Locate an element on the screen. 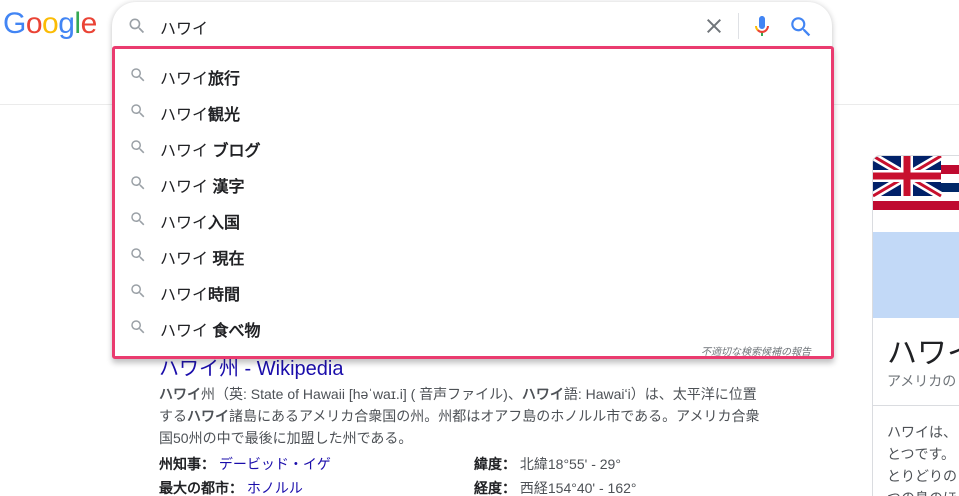  google-logo: Google is located at coordinates (50, 24).